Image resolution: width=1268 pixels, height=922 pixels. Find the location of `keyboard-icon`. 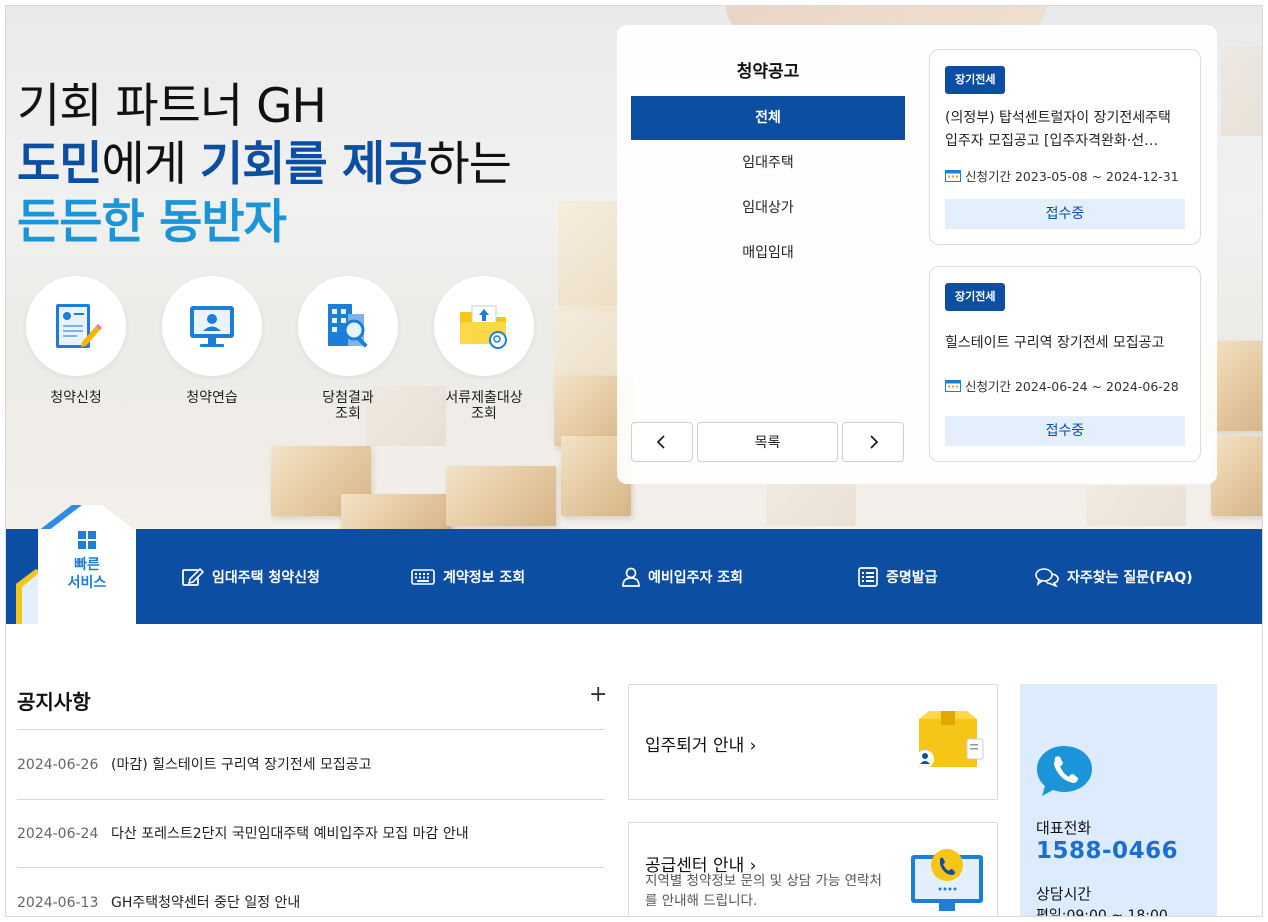

keyboard-icon is located at coordinates (423, 576).